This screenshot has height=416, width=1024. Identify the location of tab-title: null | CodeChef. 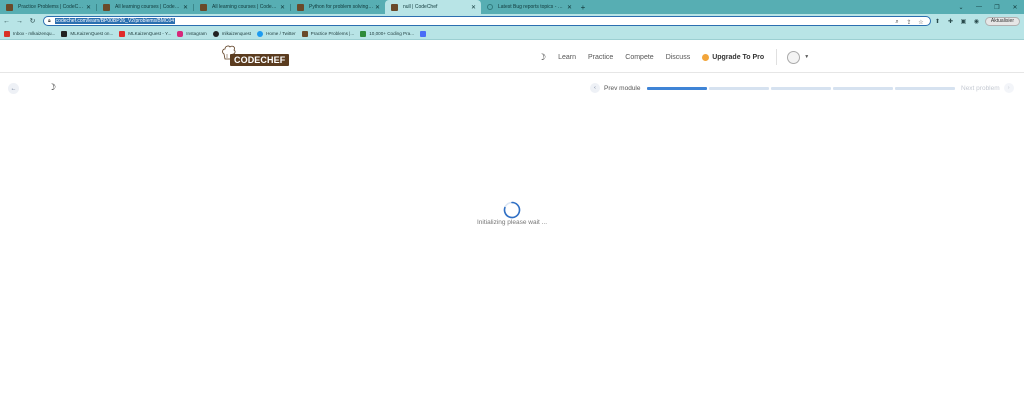
(420, 7).